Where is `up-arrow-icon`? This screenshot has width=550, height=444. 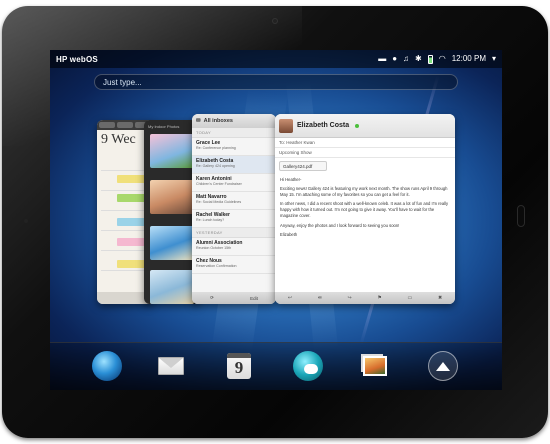
up-arrow-icon is located at coordinates (443, 366).